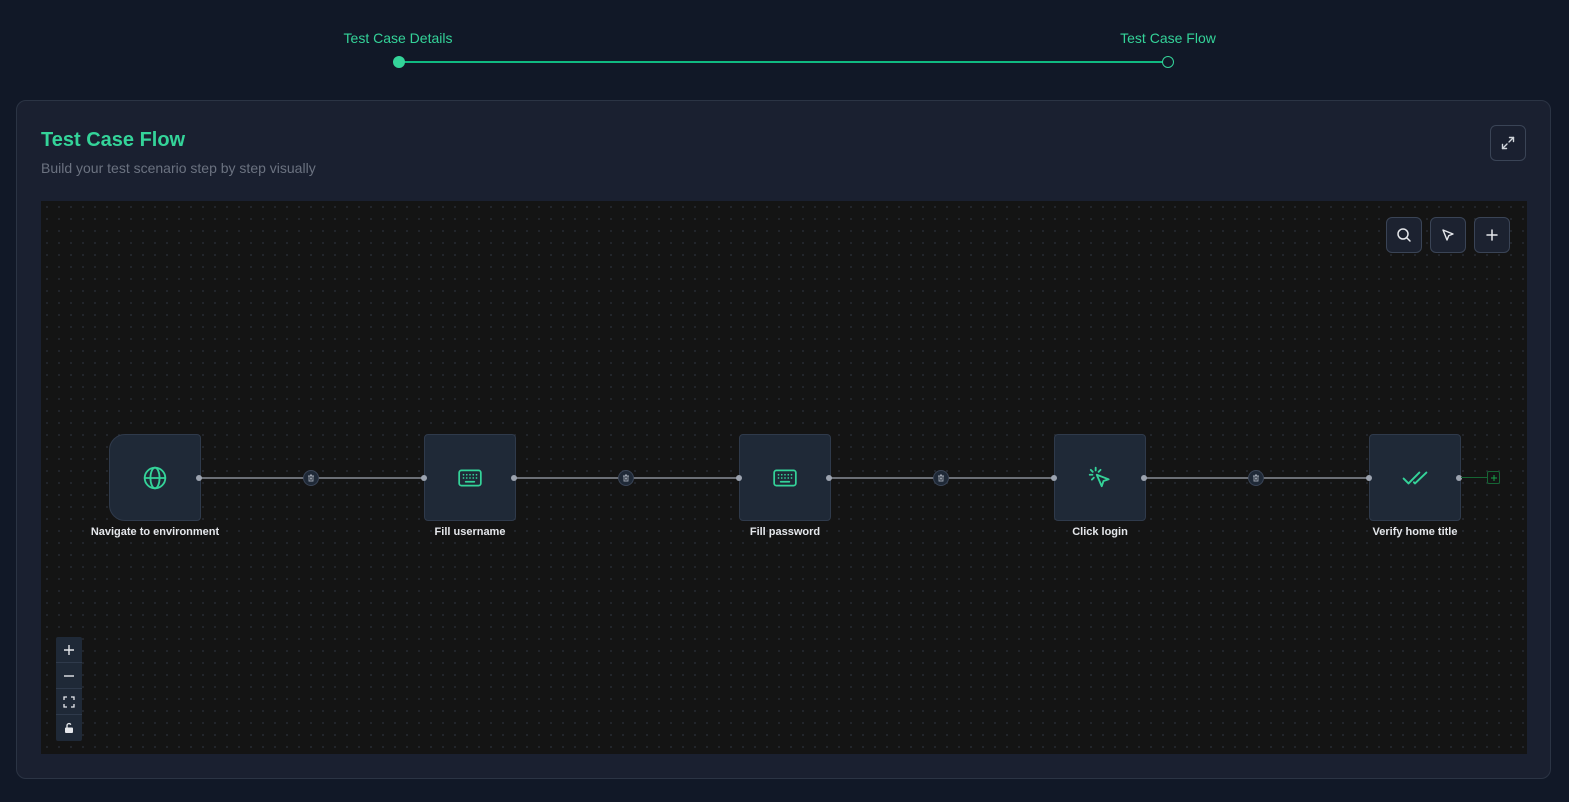 This screenshot has height=802, width=1569. I want to click on stepper-progress-line, so click(783, 62).